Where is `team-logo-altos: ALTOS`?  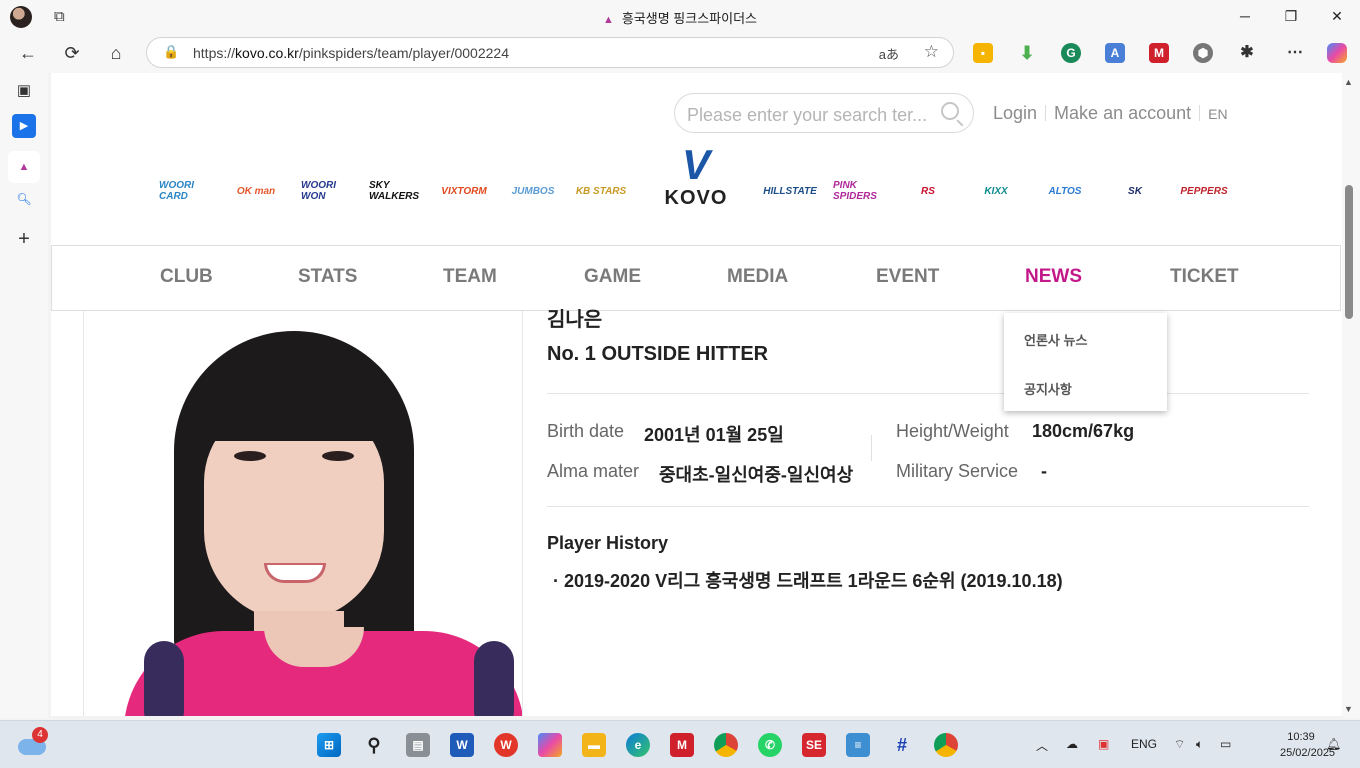 team-logo-altos: ALTOS is located at coordinates (1065, 191).